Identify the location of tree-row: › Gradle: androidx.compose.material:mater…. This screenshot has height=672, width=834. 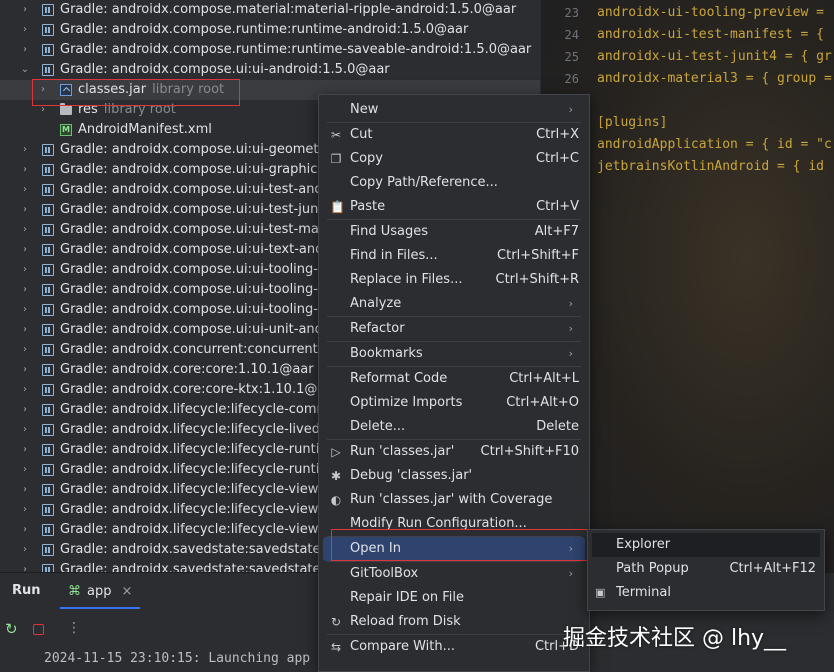
(270, 10).